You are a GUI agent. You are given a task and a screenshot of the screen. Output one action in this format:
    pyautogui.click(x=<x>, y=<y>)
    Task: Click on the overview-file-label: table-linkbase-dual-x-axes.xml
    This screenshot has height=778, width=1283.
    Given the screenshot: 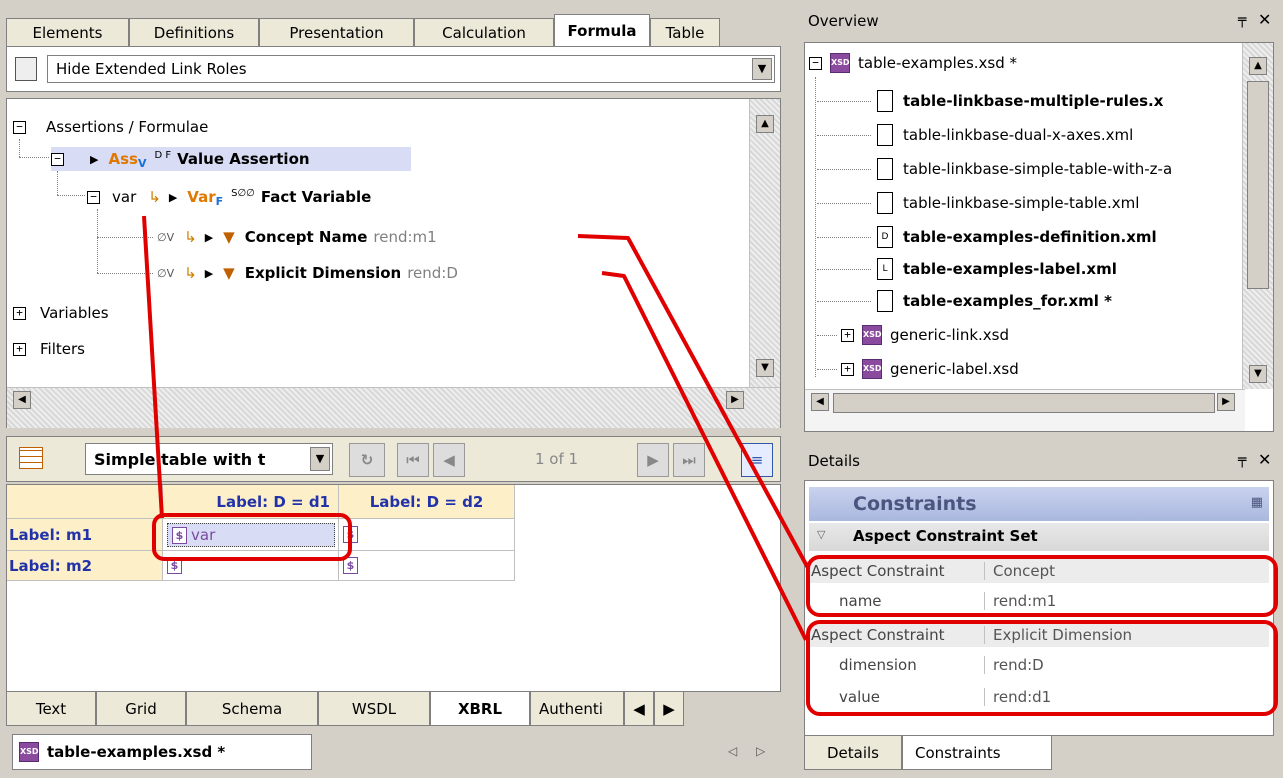 What is the action you would take?
    pyautogui.click(x=1018, y=135)
    